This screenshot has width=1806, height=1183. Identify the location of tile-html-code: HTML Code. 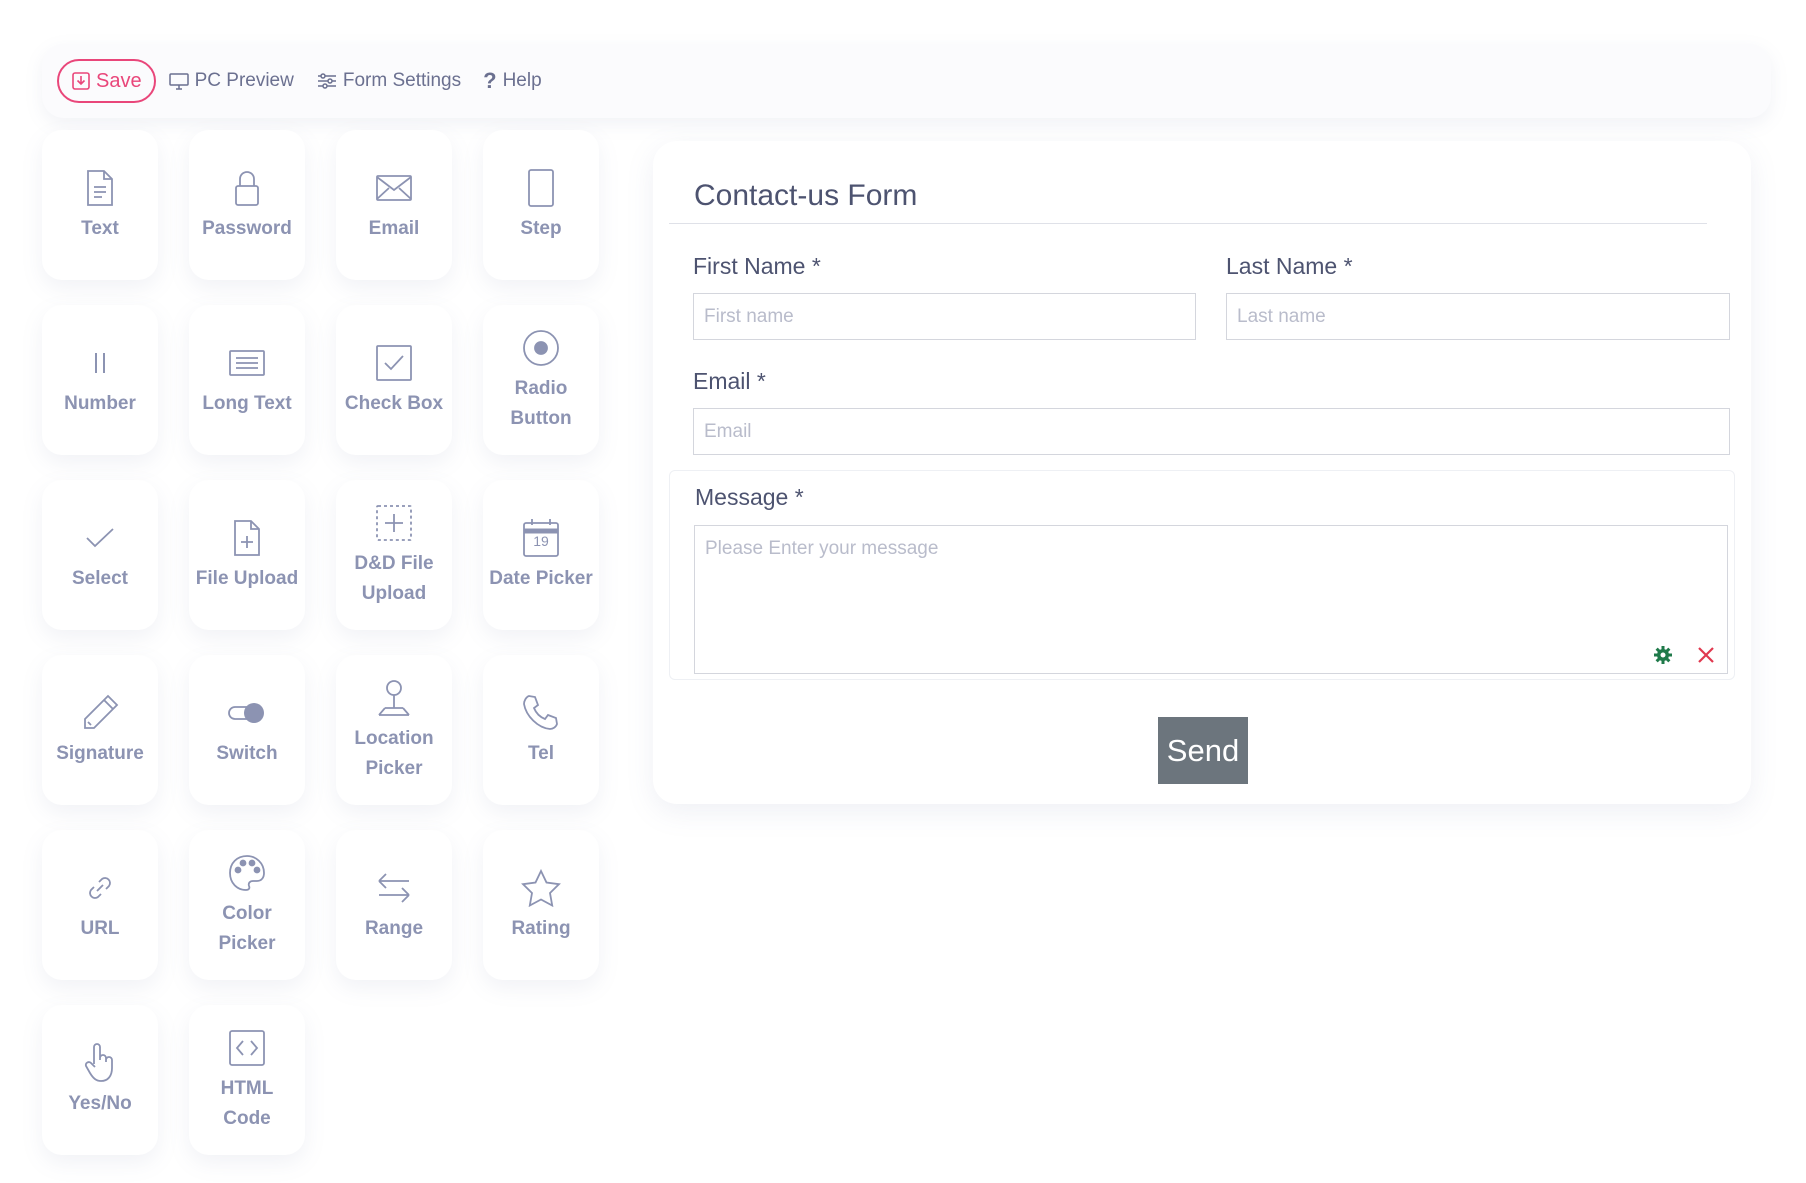
(247, 1080).